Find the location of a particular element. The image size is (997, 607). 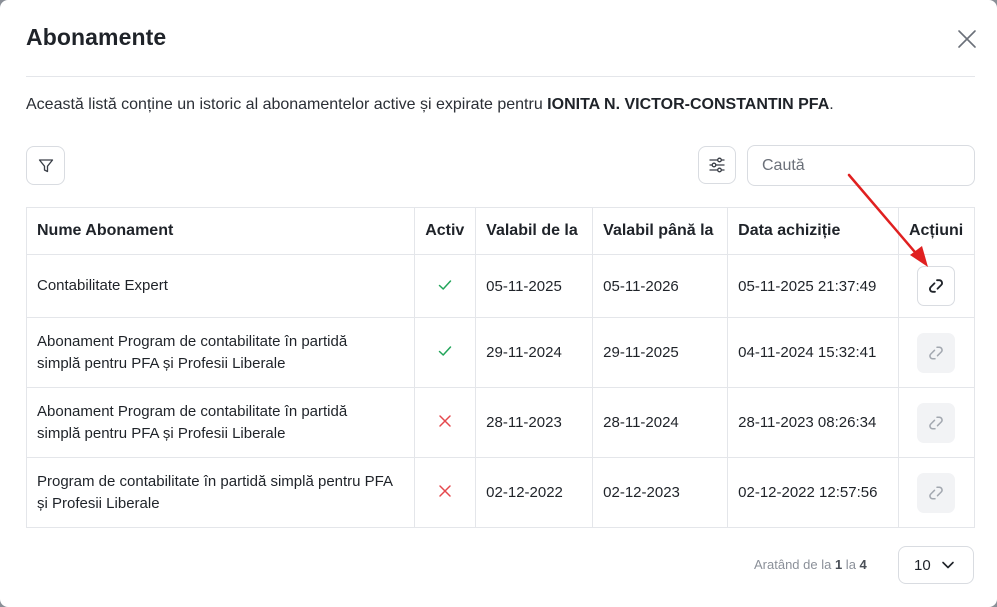

column-header-valid-from: Valabil de la is located at coordinates (534, 231).